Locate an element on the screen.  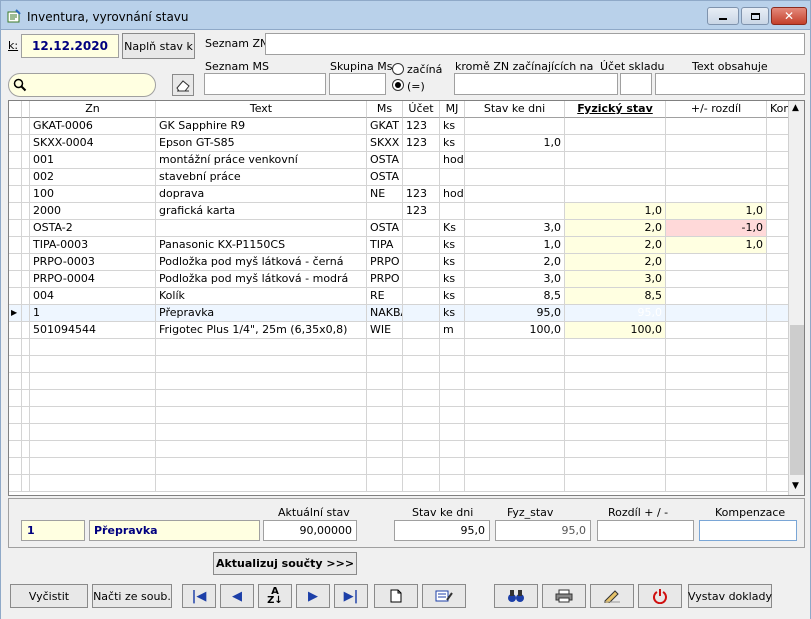
load-file-button: Načti ze soub. is located at coordinates (132, 596).